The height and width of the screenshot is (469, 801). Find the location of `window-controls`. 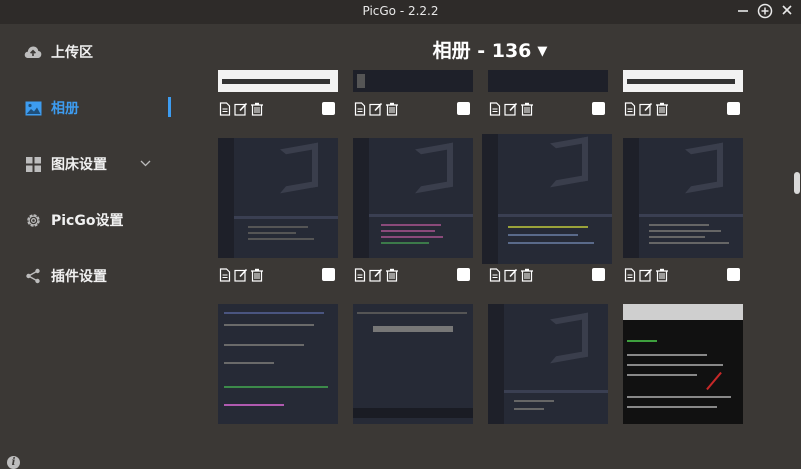

window-controls is located at coordinates (765, 11).